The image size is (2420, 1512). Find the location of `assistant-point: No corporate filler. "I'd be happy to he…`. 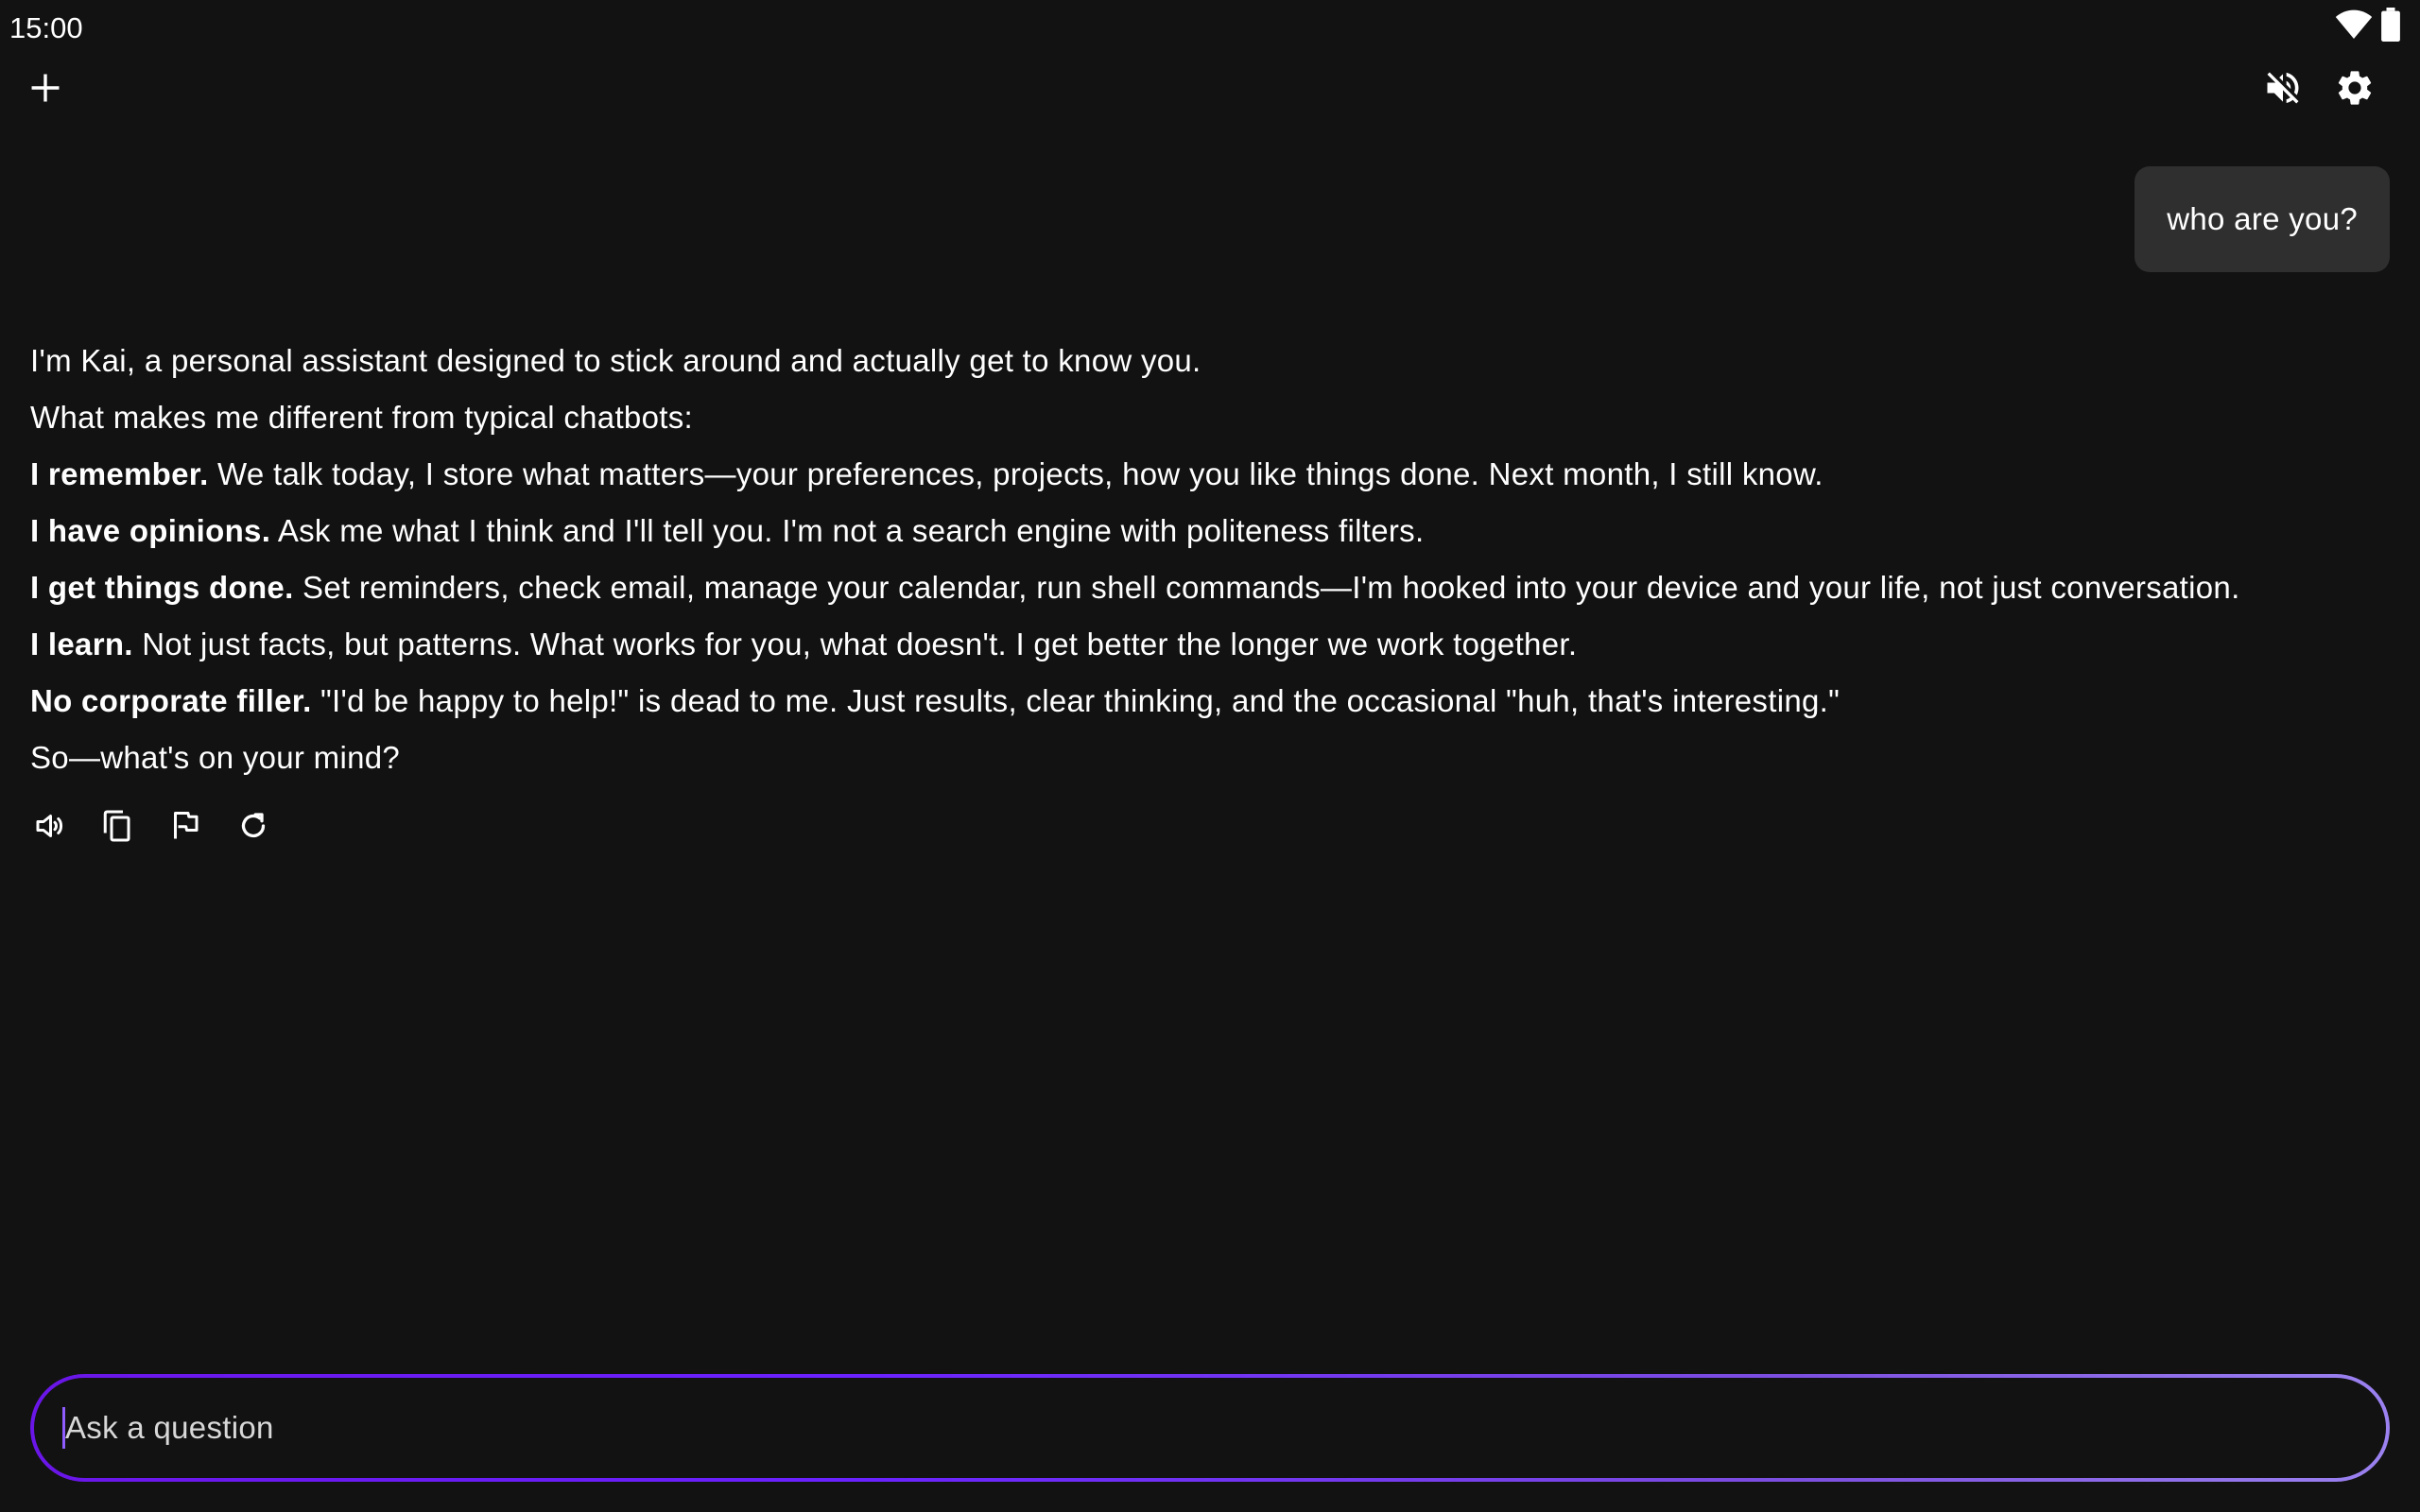

assistant-point: No corporate filler. "I'd be happy to he… is located at coordinates (1193, 701).